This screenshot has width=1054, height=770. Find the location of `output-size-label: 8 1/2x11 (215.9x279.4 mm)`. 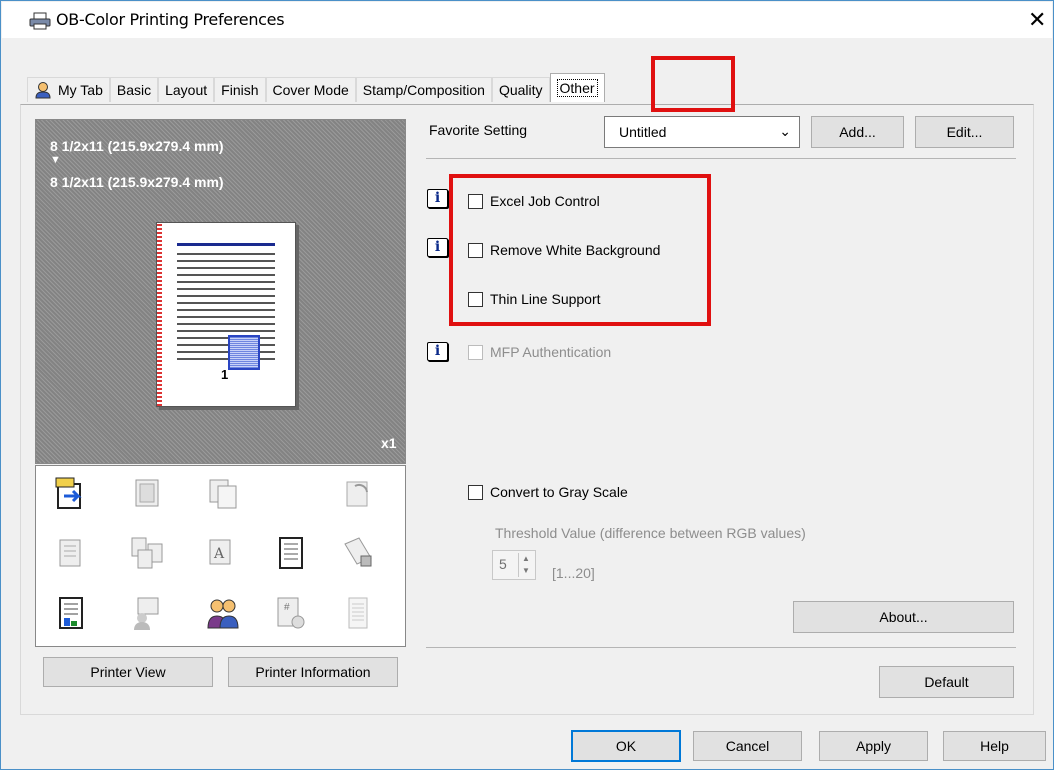

output-size-label: 8 1/2x11 (215.9x279.4 mm) is located at coordinates (137, 182).